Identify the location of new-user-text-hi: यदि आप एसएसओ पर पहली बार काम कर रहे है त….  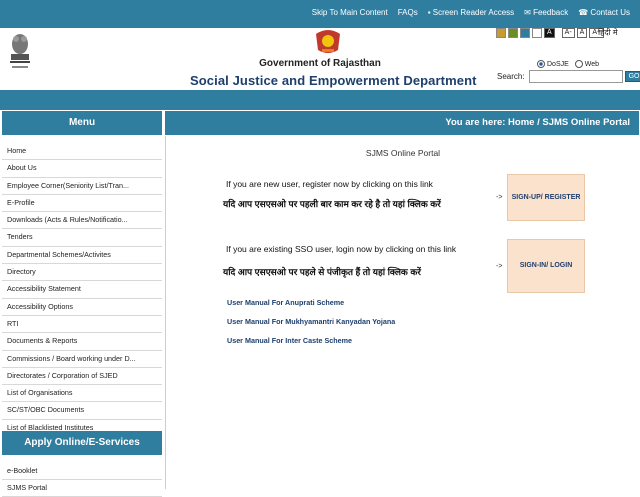
(332, 204).